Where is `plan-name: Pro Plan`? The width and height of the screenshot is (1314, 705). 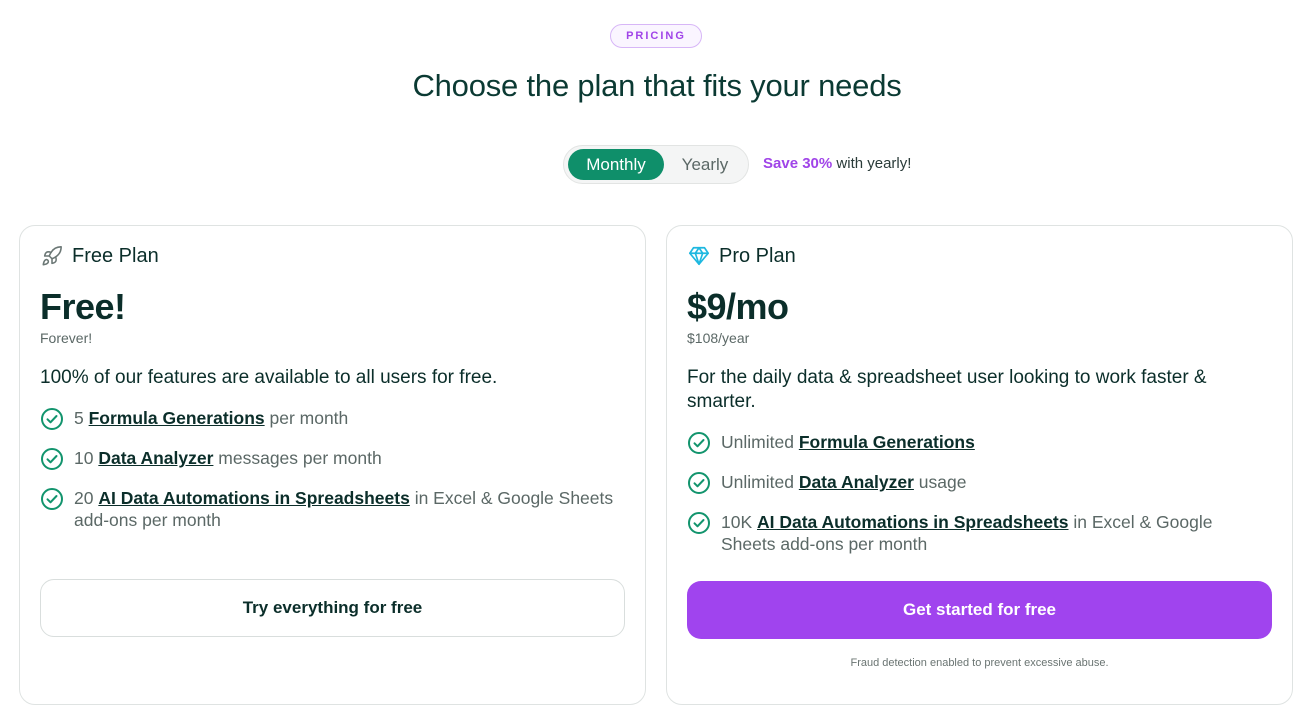 plan-name: Pro Plan is located at coordinates (757, 255).